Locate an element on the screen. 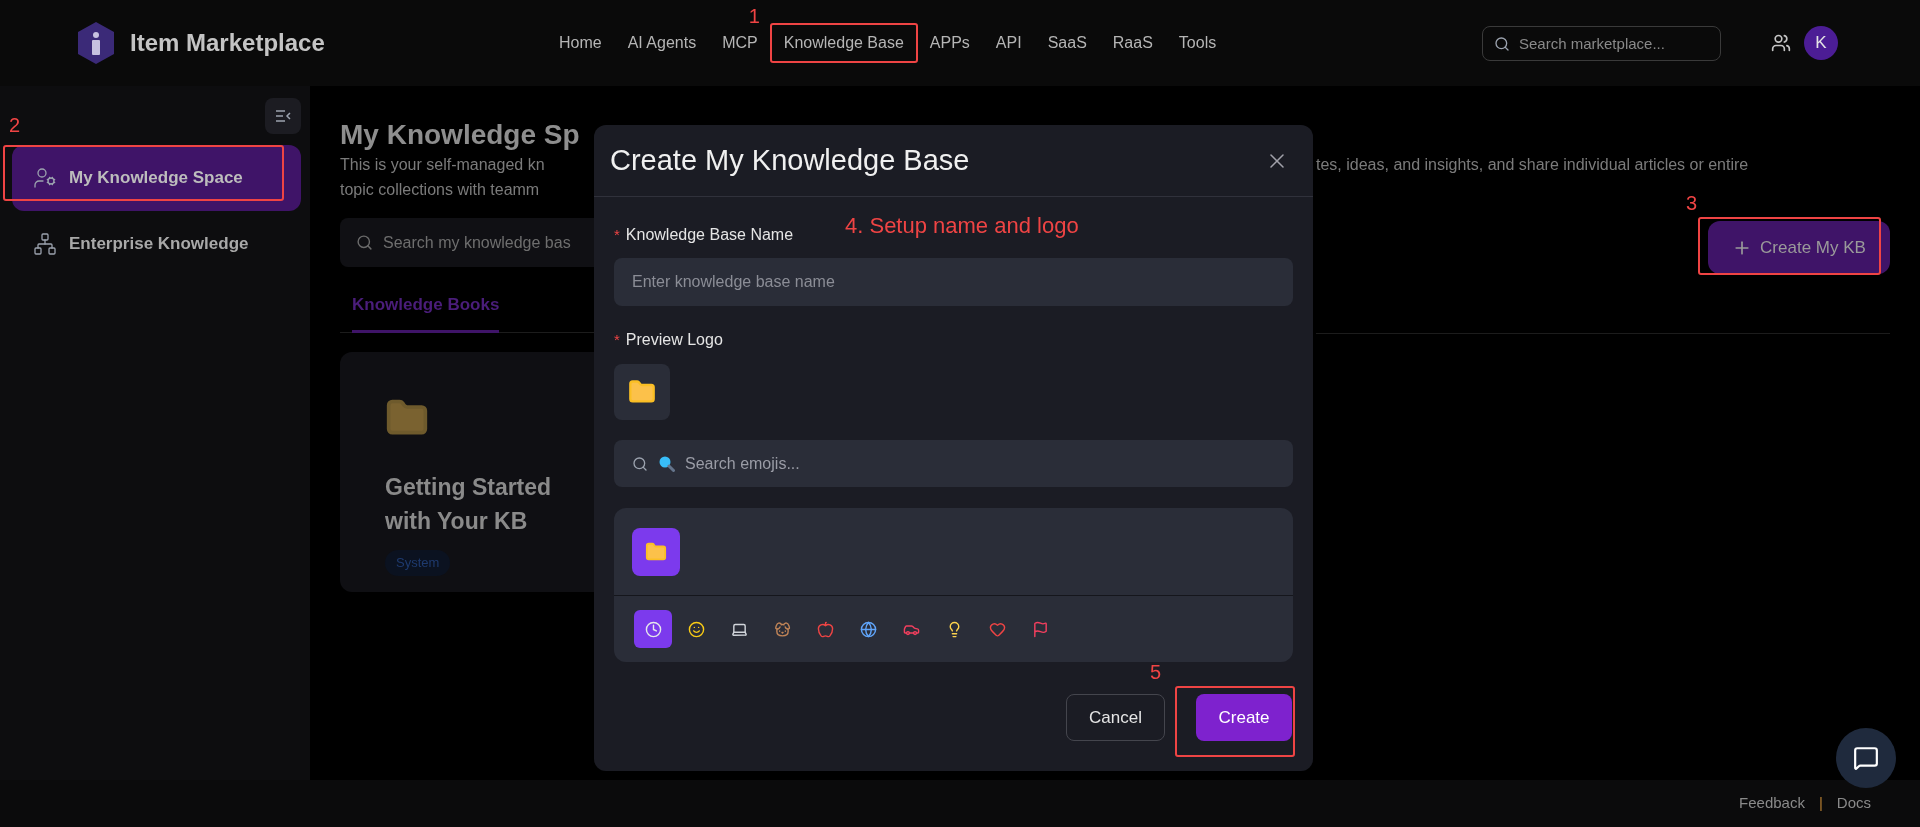 The image size is (1920, 827). page-description: topic collections with teamm is located at coordinates (440, 190).